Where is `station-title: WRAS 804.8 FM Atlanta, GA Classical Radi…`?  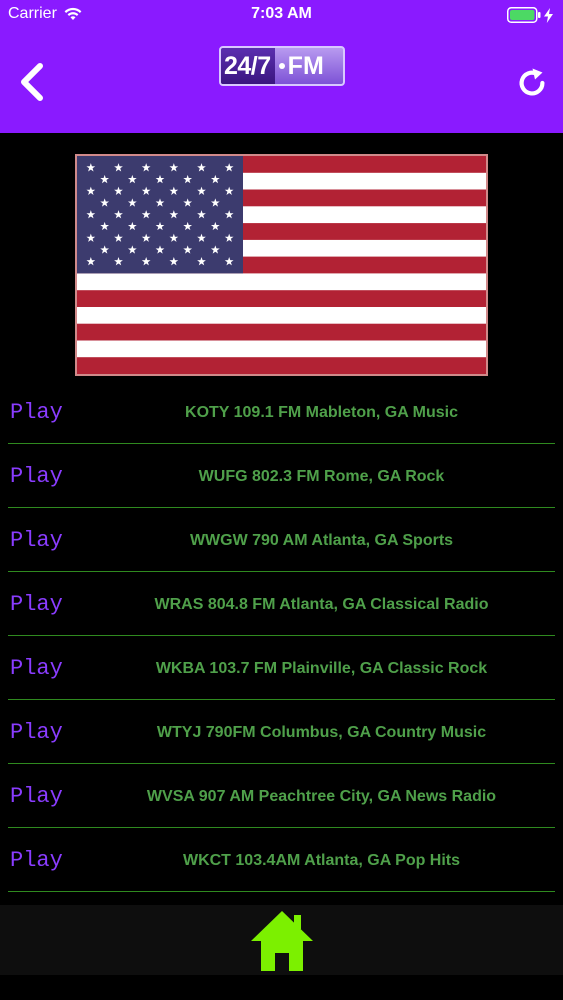
station-title: WRAS 804.8 FM Atlanta, GA Classical Radi… is located at coordinates (321, 604).